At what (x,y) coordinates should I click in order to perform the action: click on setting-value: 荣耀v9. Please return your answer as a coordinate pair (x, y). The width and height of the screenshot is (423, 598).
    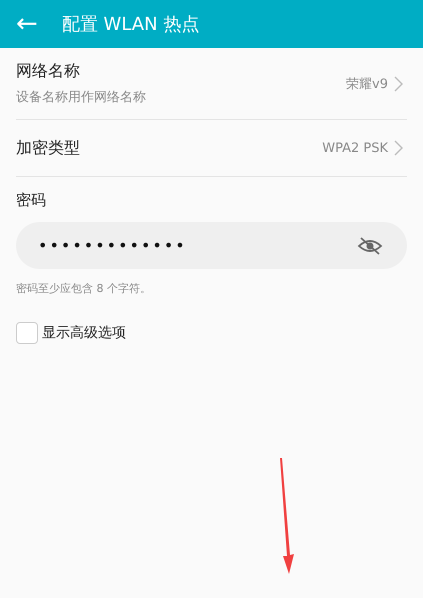
    Looking at the image, I should click on (367, 84).